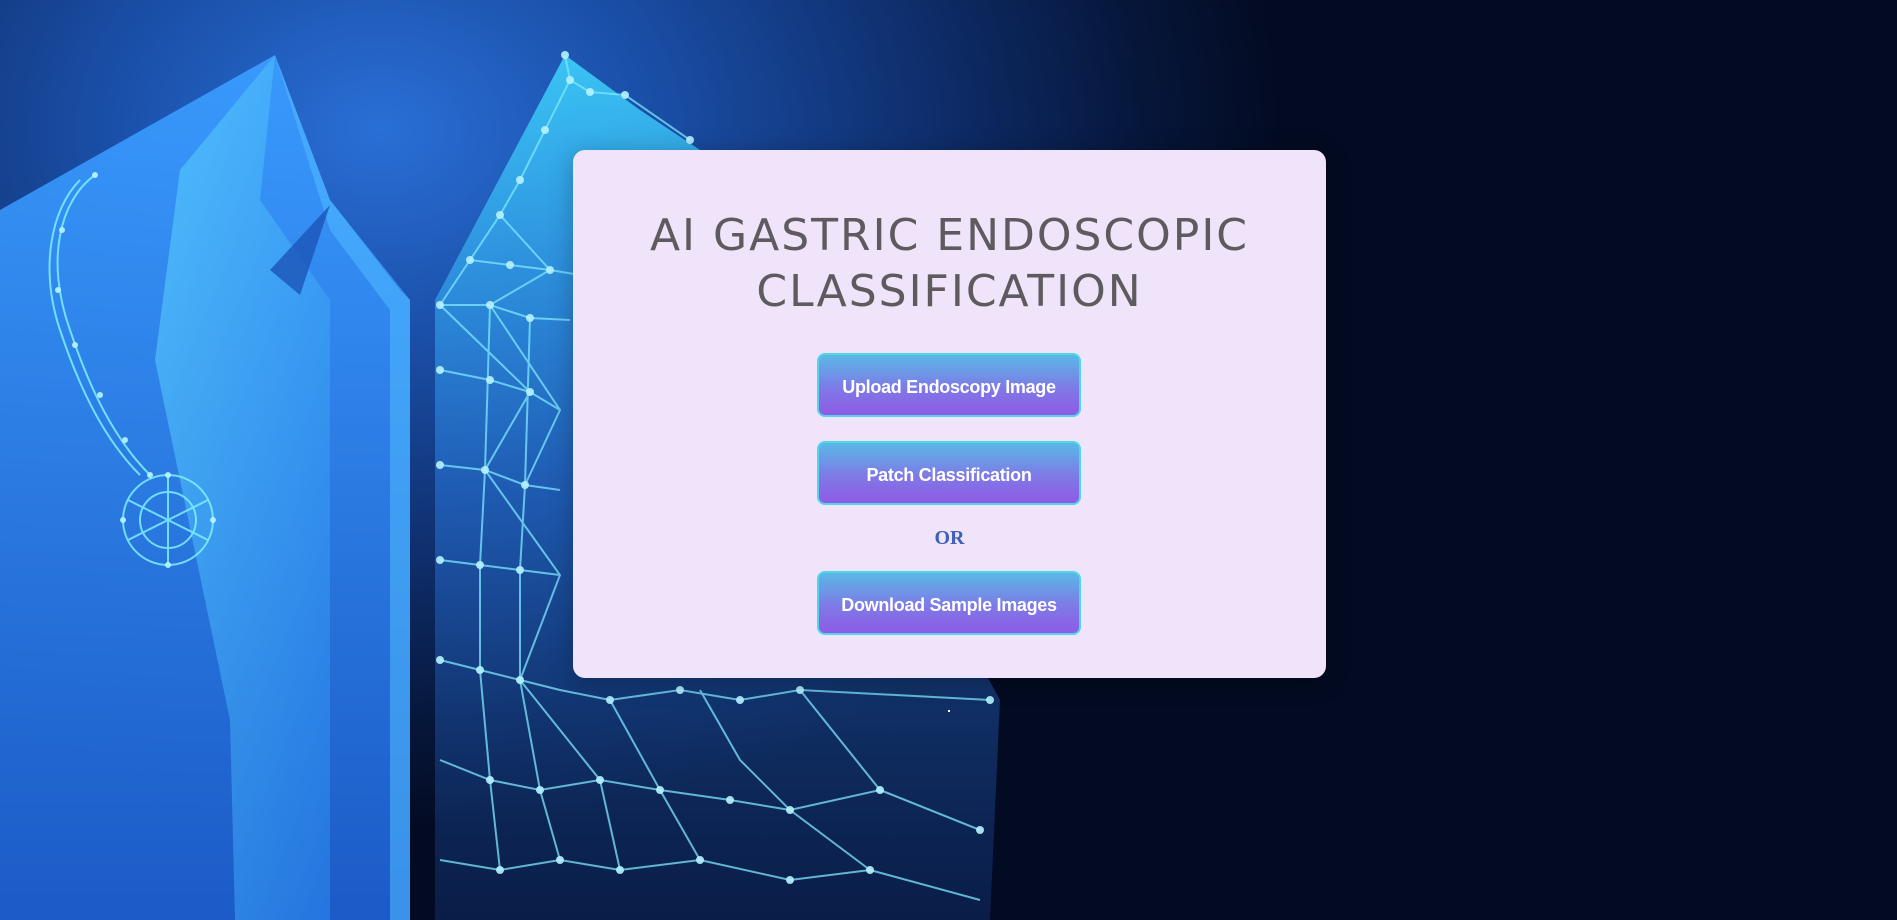 This screenshot has height=920, width=1897. Describe the element at coordinates (949, 473) in the screenshot. I see `patch-classification-button: Patch Classification` at that location.